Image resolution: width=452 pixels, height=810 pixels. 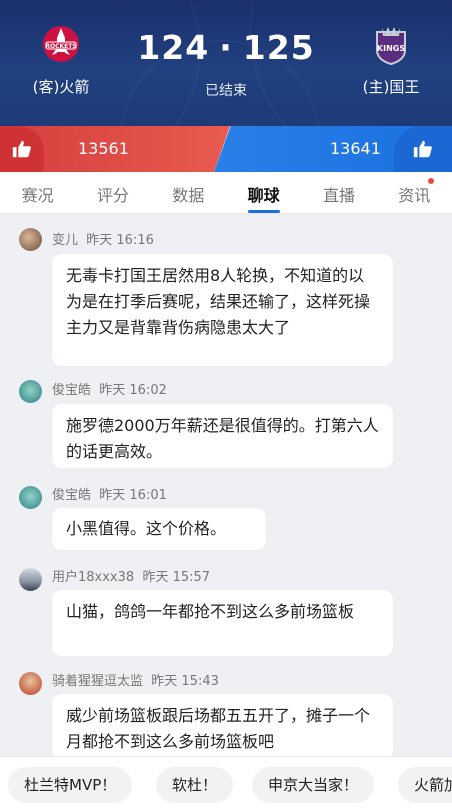 I want to click on home-thumbs-up-button, so click(x=423, y=149).